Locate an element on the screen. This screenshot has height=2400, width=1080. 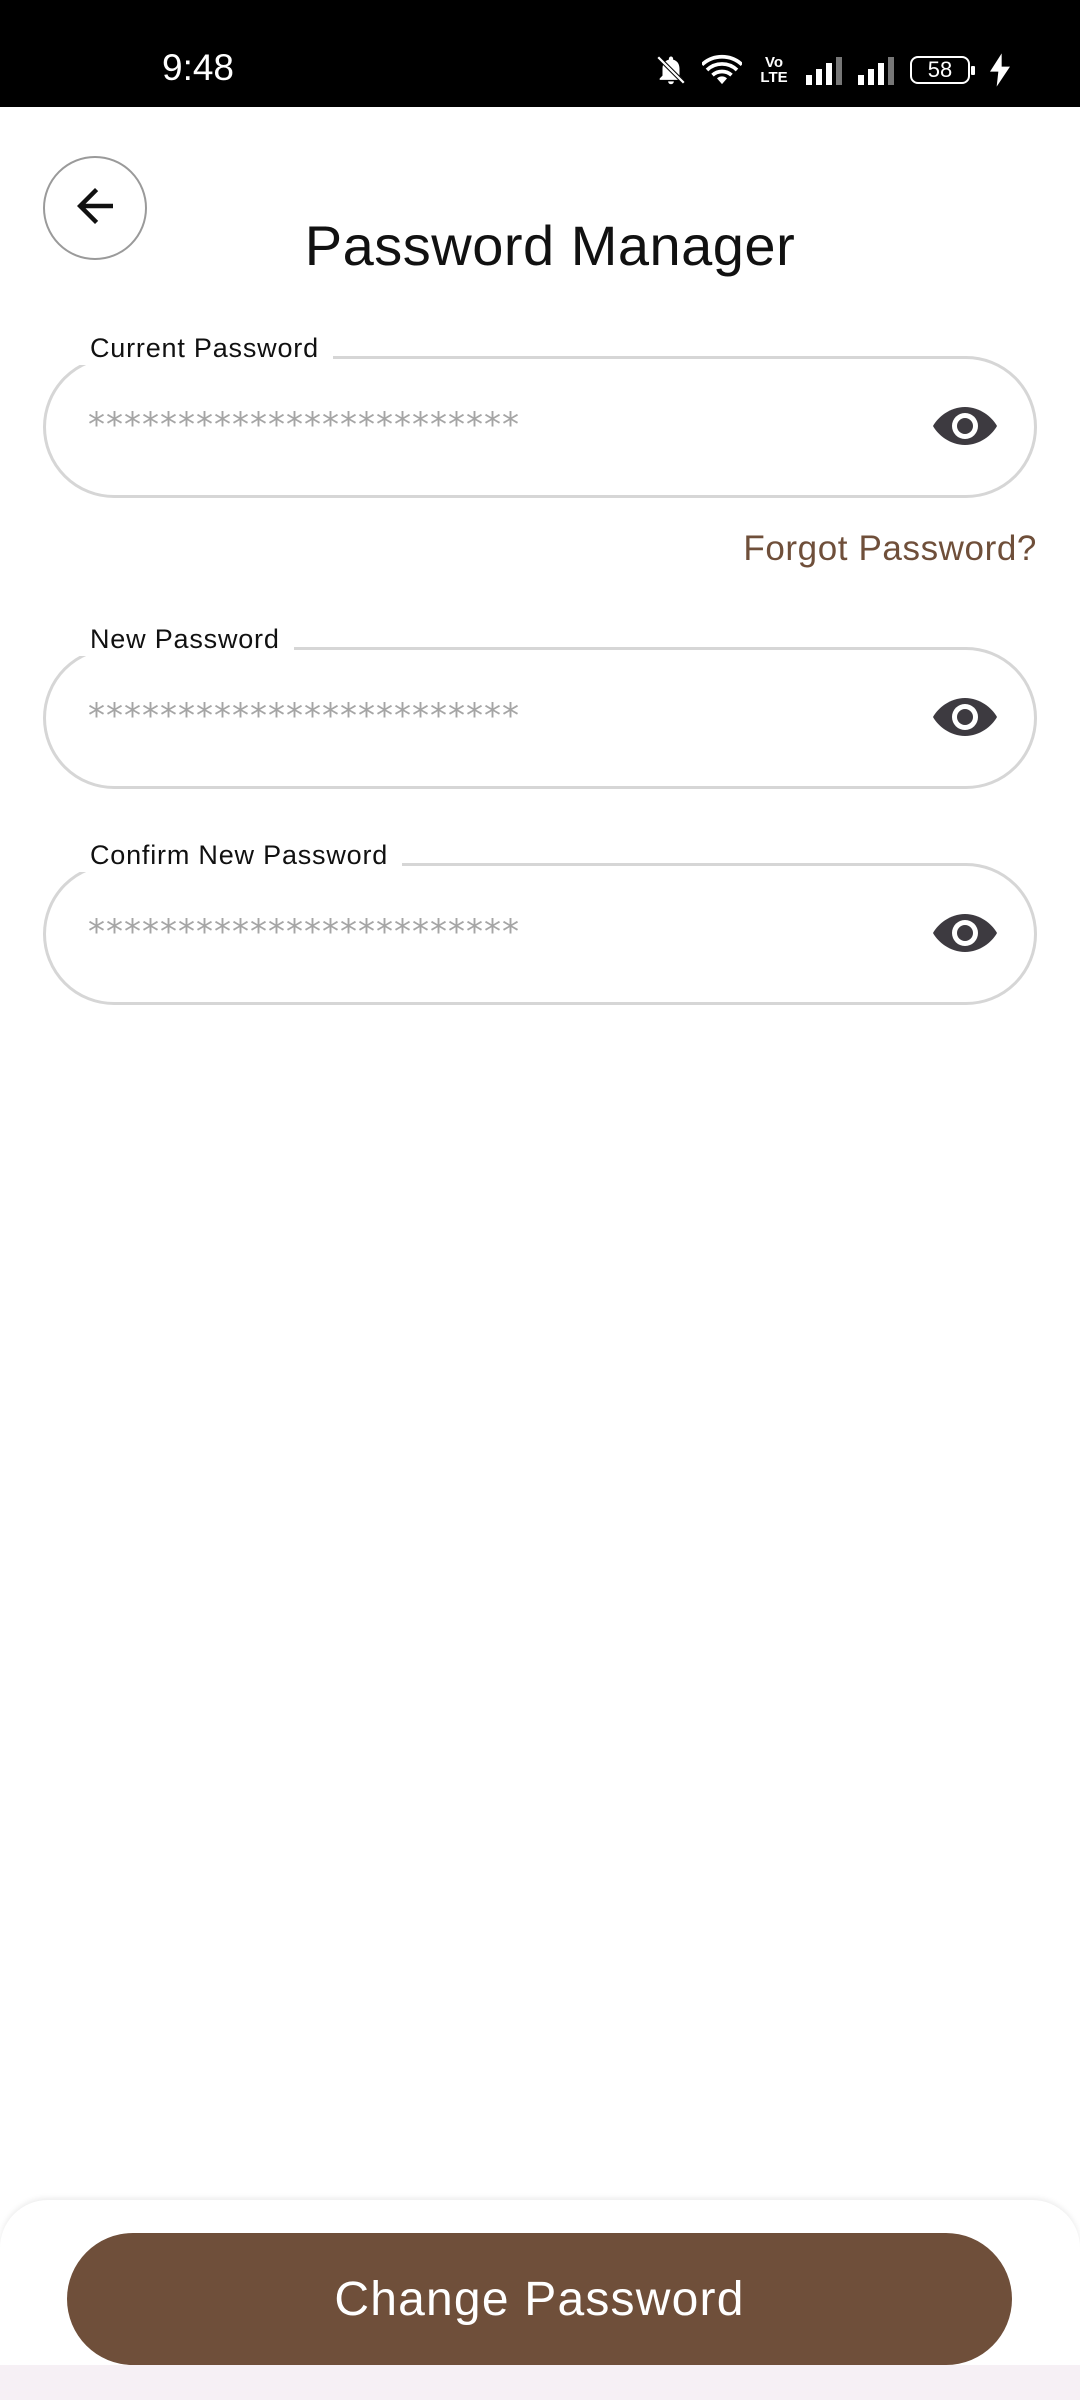
new-password-field: New Password ************************ is located at coordinates (540, 705).